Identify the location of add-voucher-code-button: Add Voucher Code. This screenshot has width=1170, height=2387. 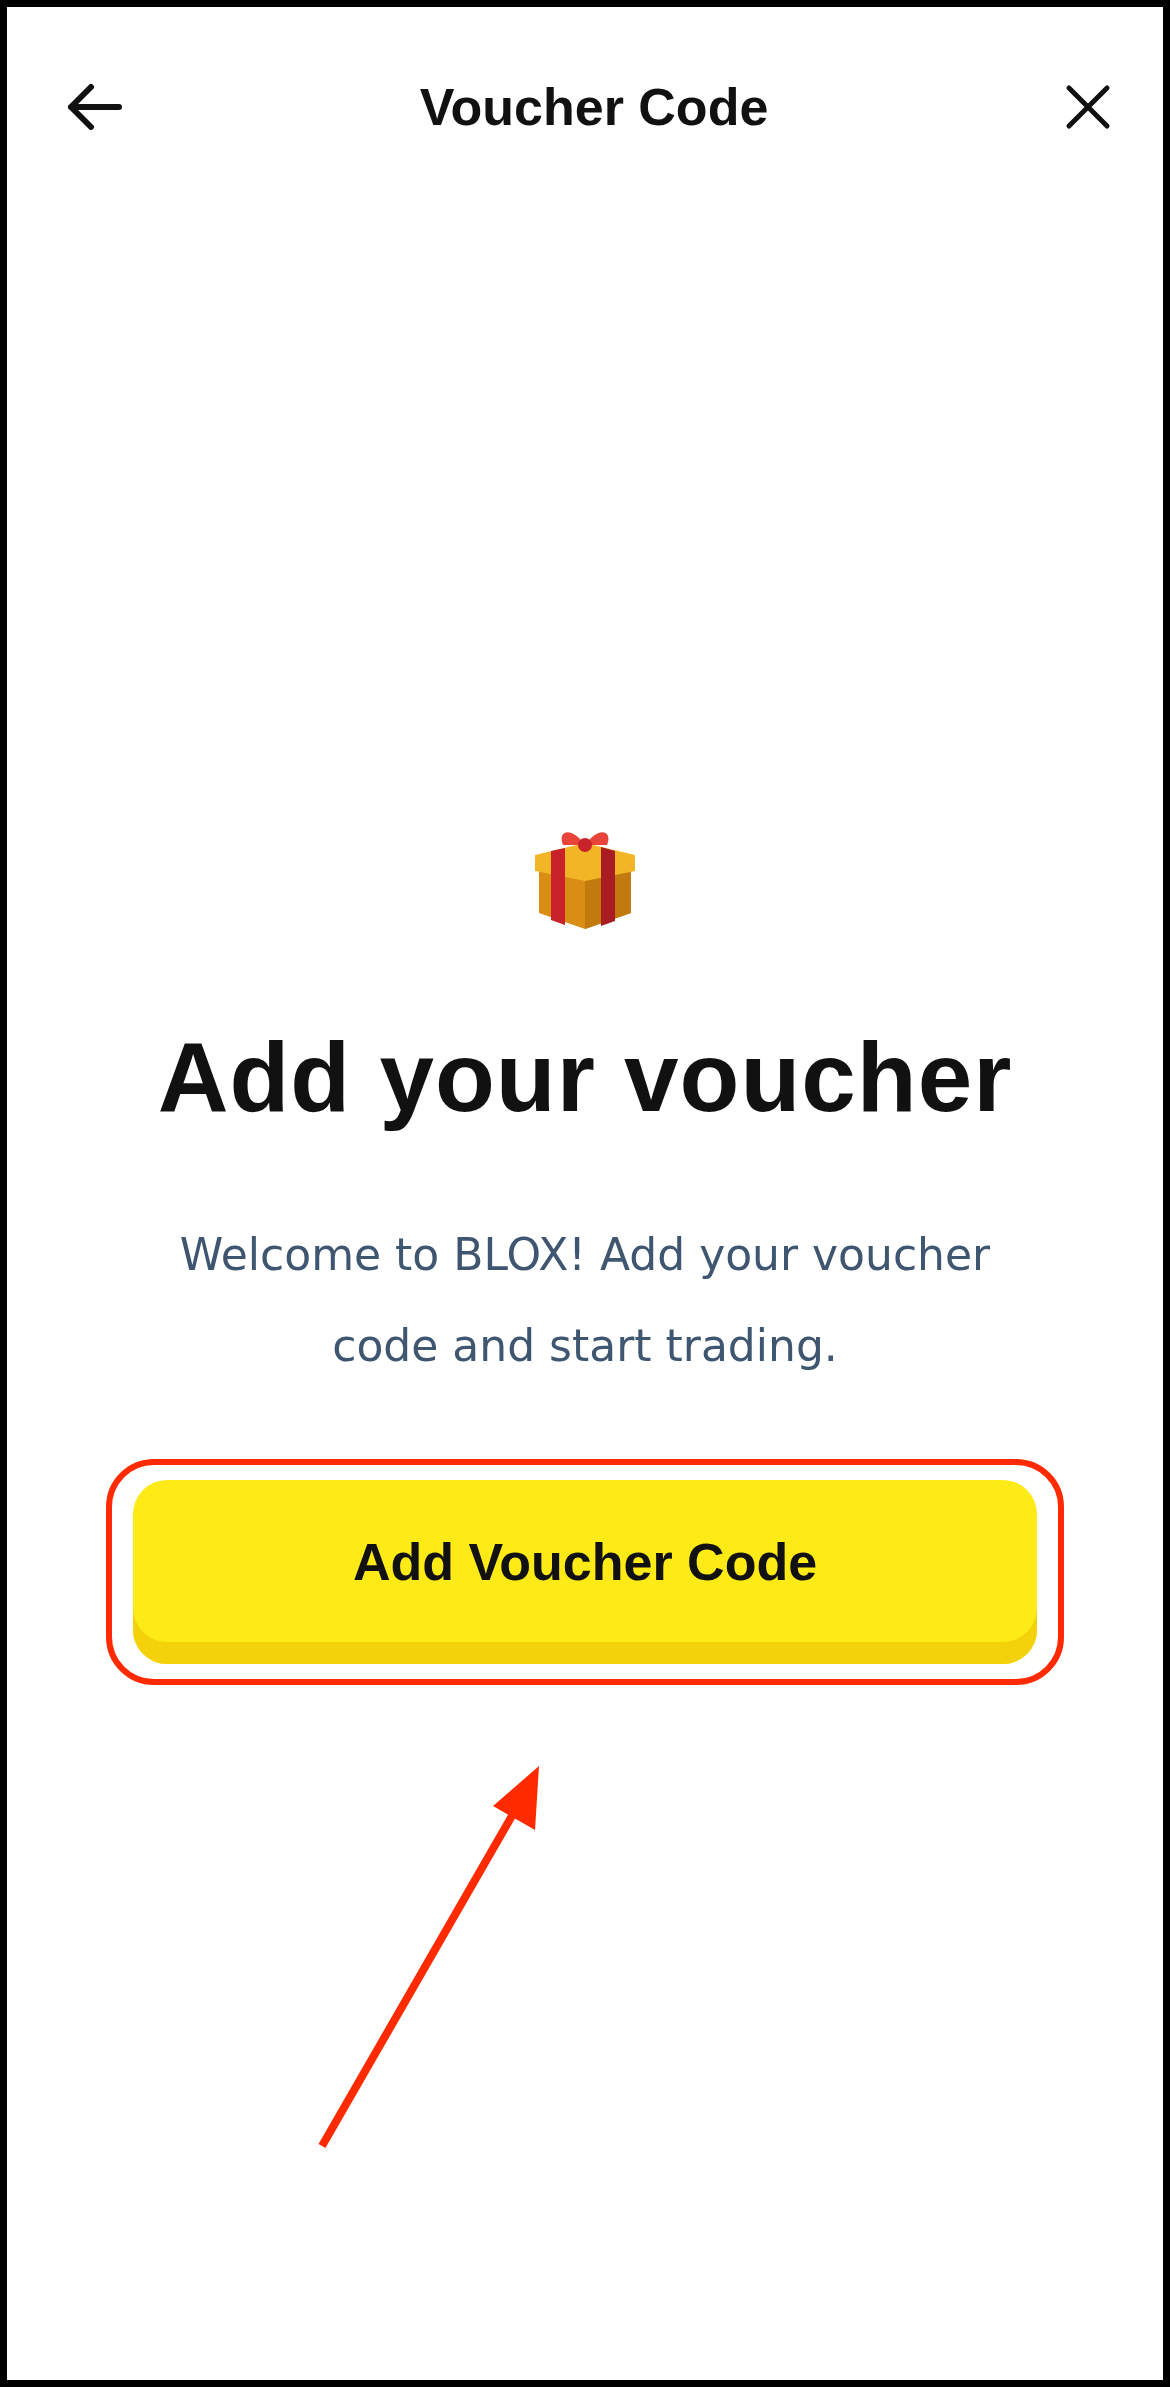
(585, 1572).